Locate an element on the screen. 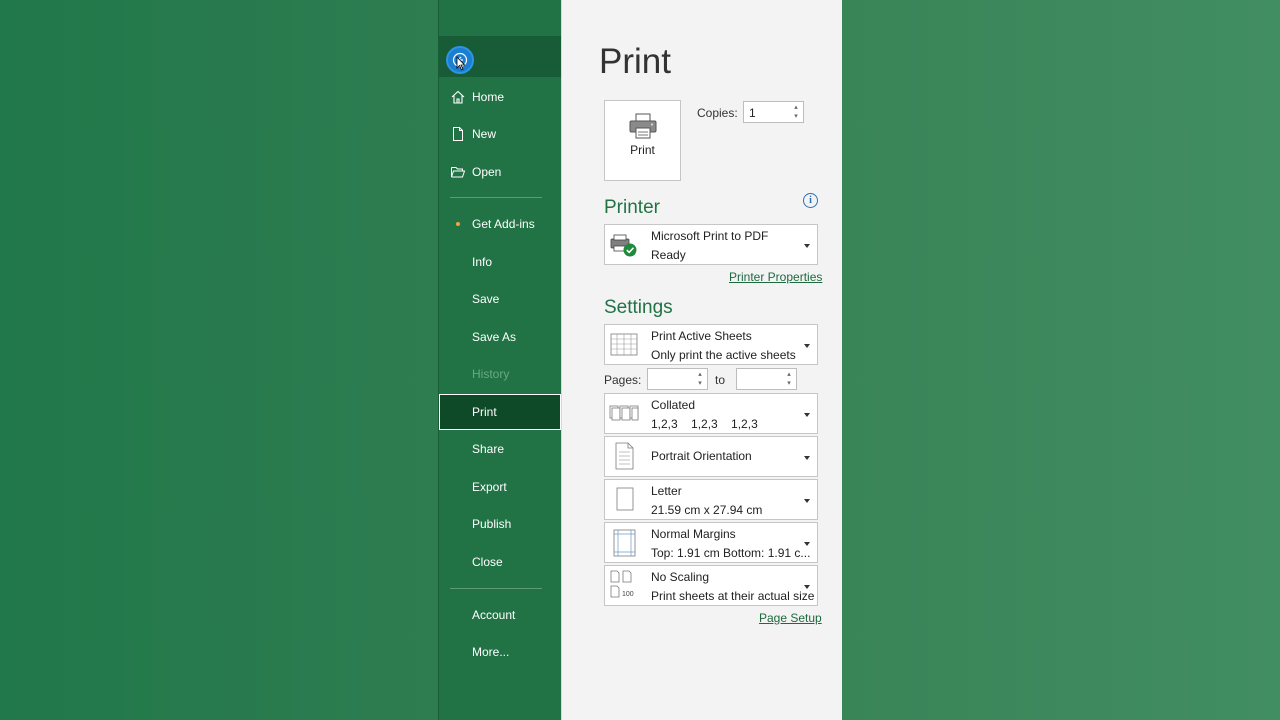  nav-item-account: Account is located at coordinates (500, 615).